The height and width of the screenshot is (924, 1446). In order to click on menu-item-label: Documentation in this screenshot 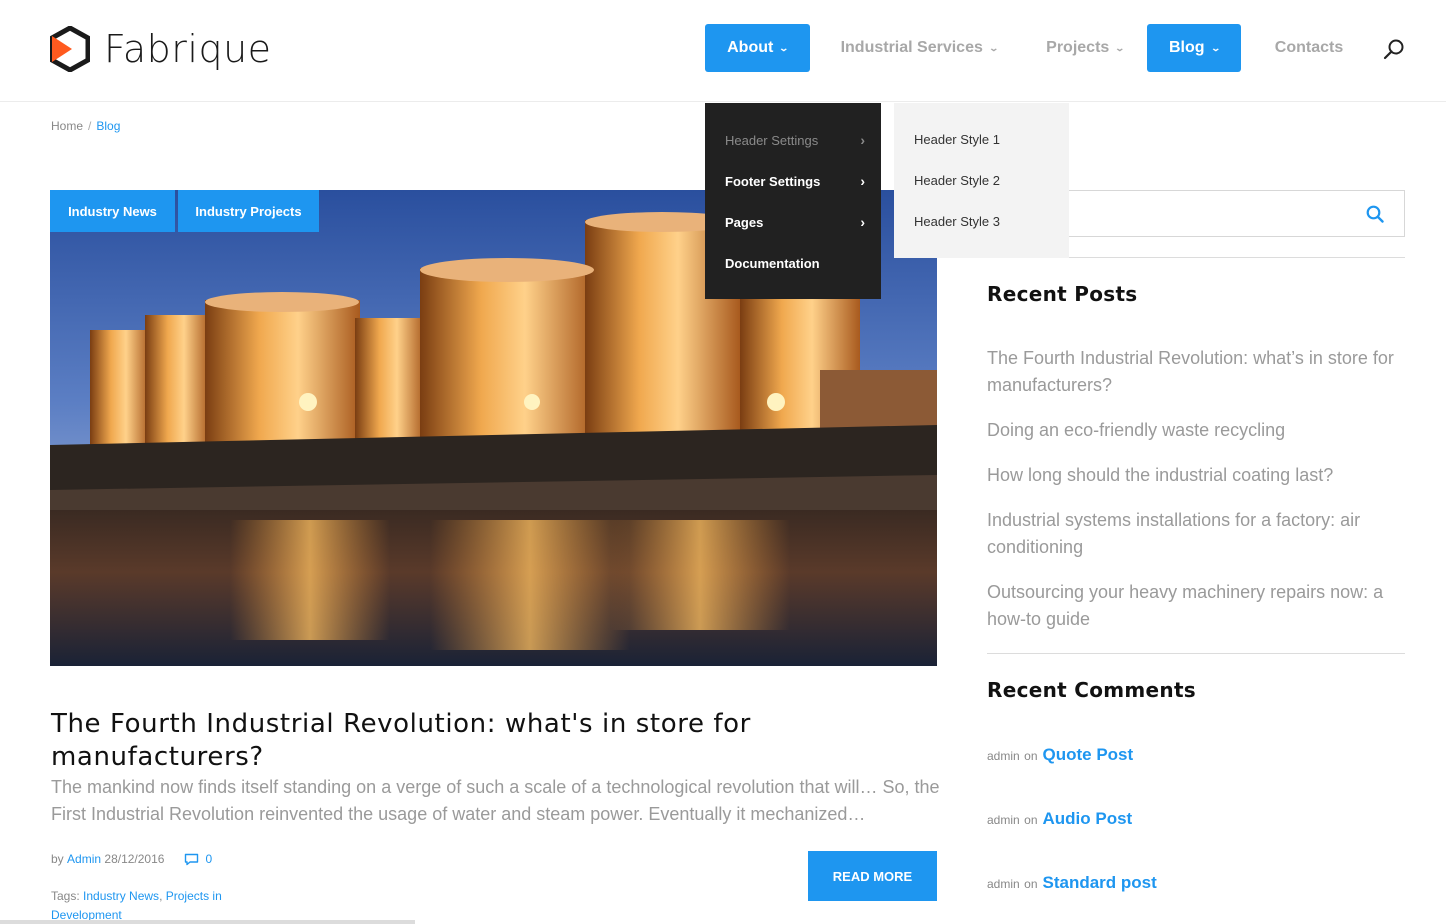, I will do `click(772, 263)`.